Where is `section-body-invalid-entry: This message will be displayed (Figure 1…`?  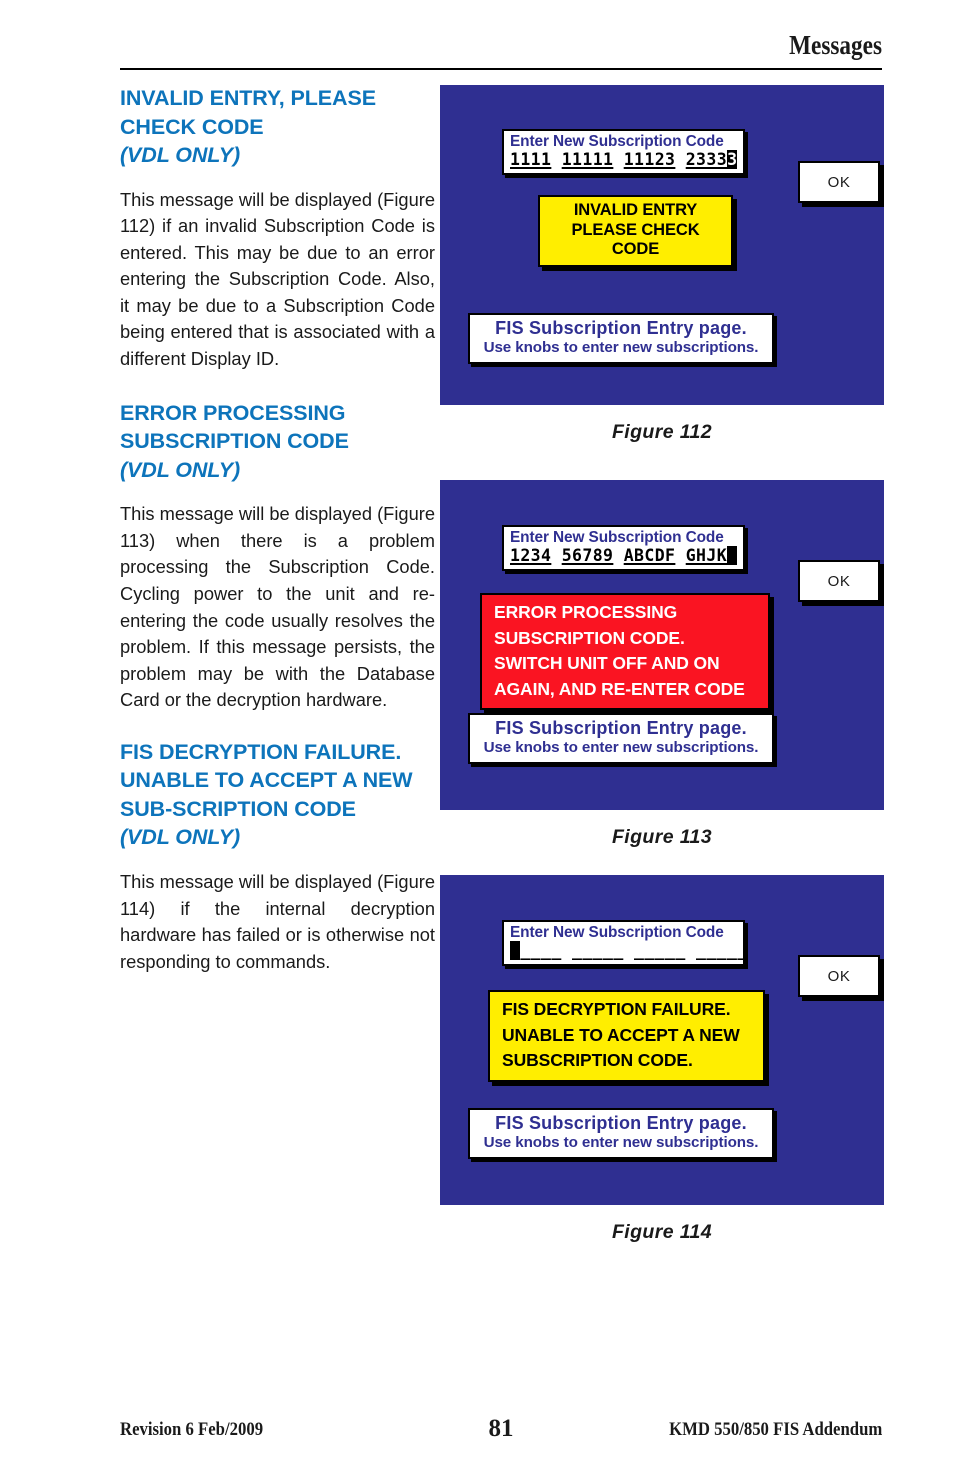
section-body-invalid-entry: This message will be displayed (Figure 1… is located at coordinates (277, 279).